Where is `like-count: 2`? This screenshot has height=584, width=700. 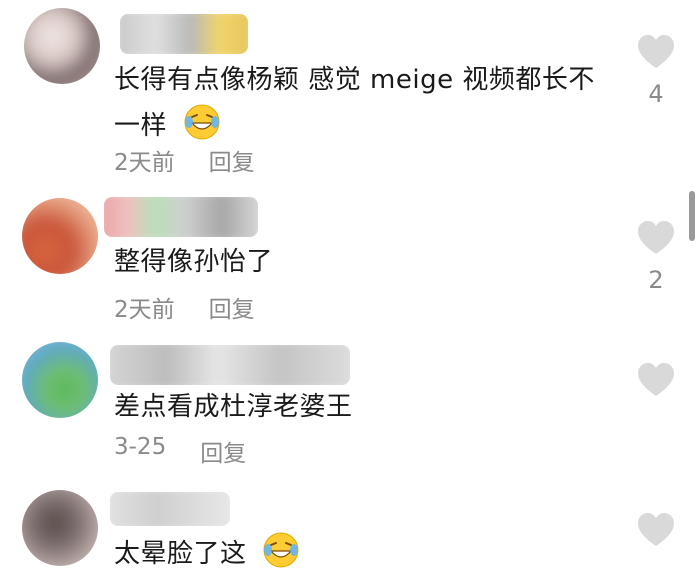 like-count: 2 is located at coordinates (656, 280).